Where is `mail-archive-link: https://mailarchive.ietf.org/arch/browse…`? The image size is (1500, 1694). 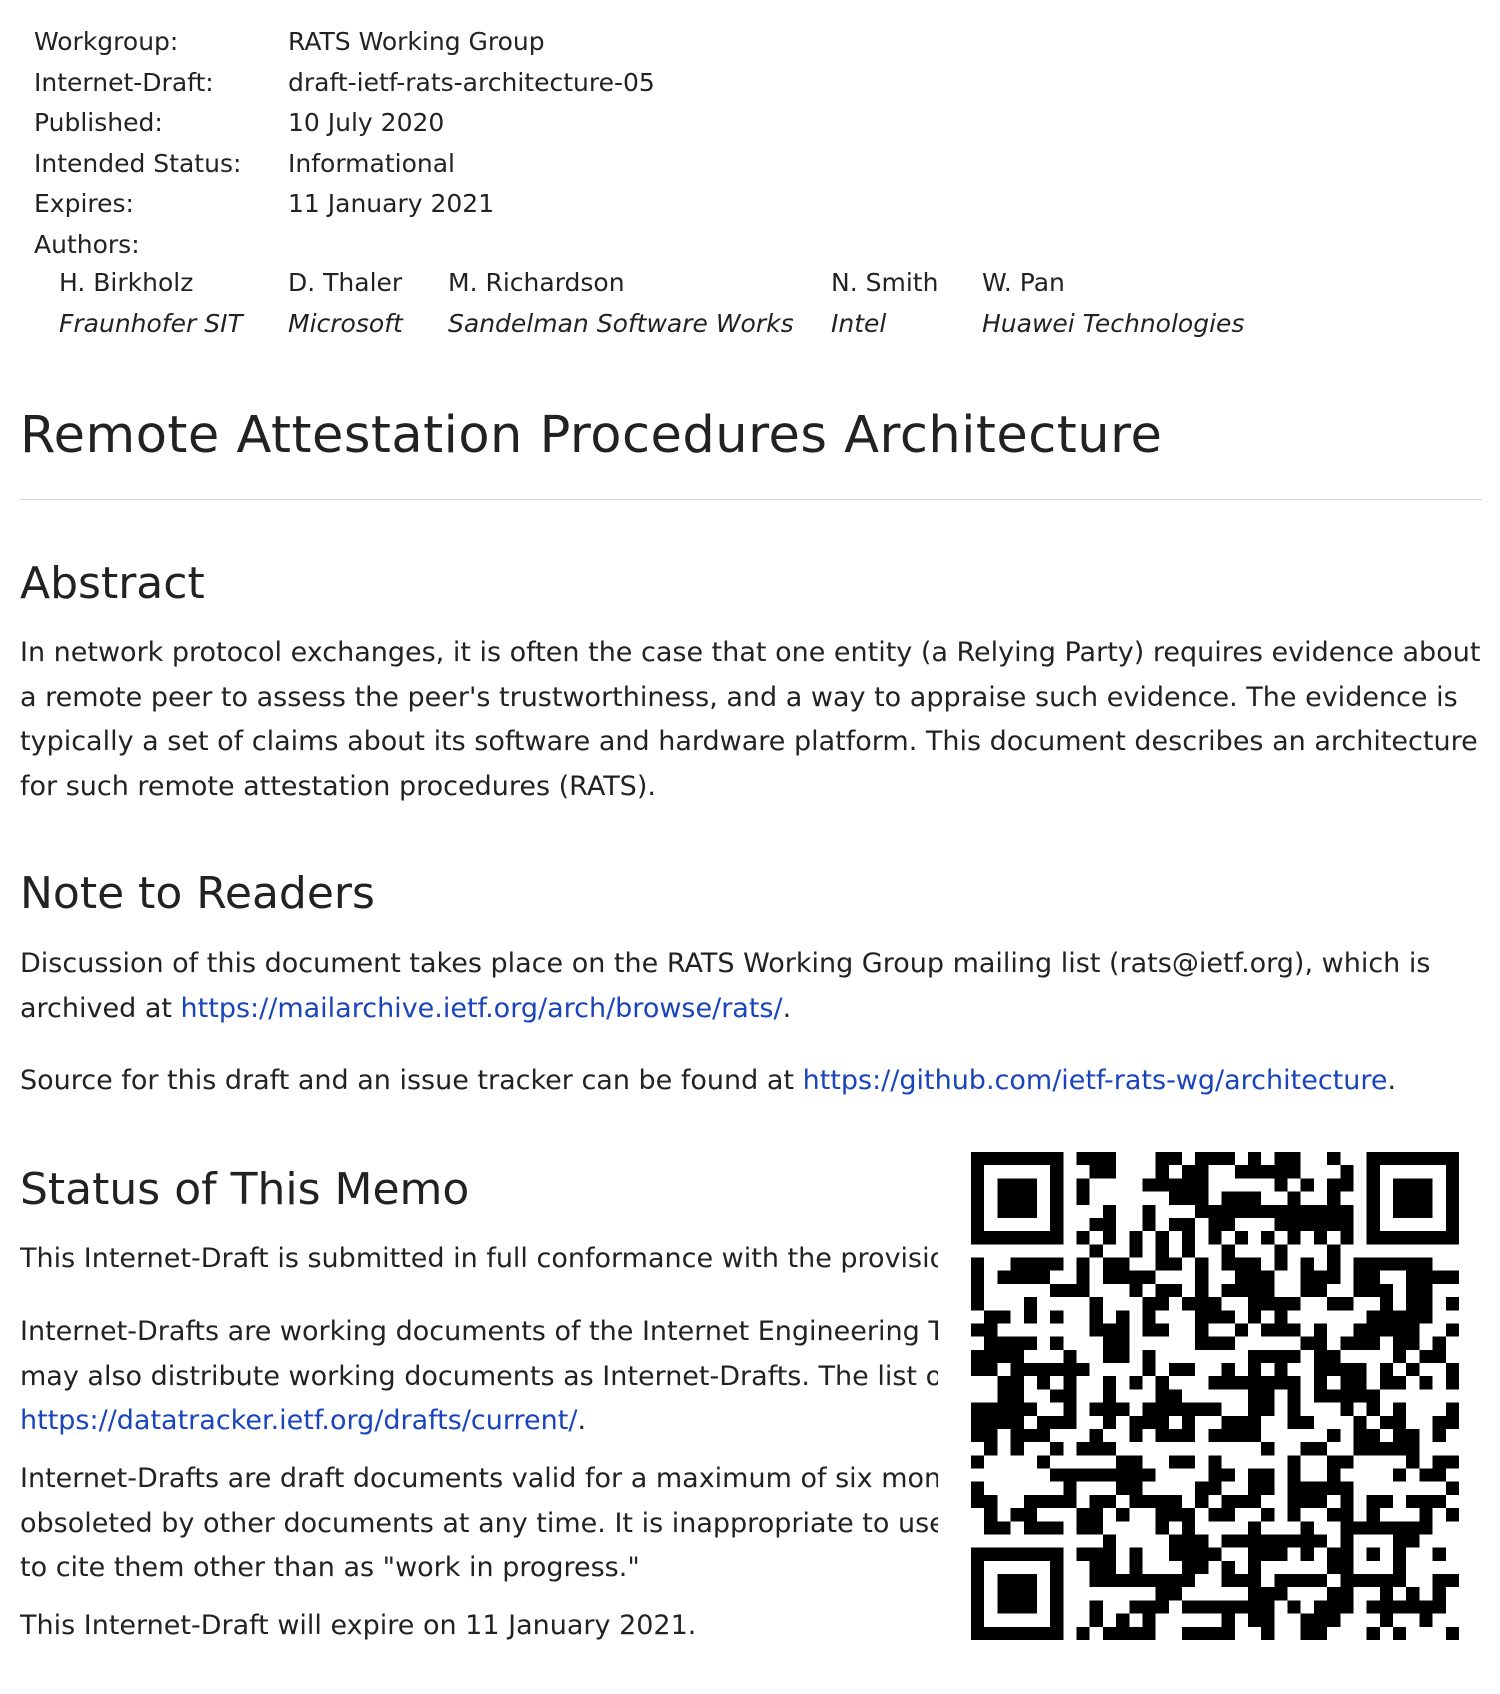 mail-archive-link: https://mailarchive.ietf.org/arch/browse… is located at coordinates (482, 1008).